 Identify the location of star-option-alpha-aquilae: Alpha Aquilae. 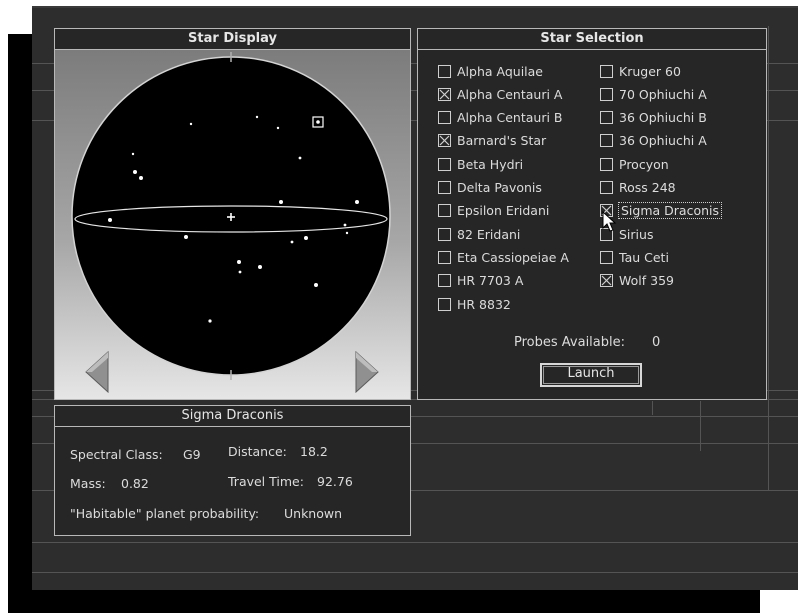
(490, 71).